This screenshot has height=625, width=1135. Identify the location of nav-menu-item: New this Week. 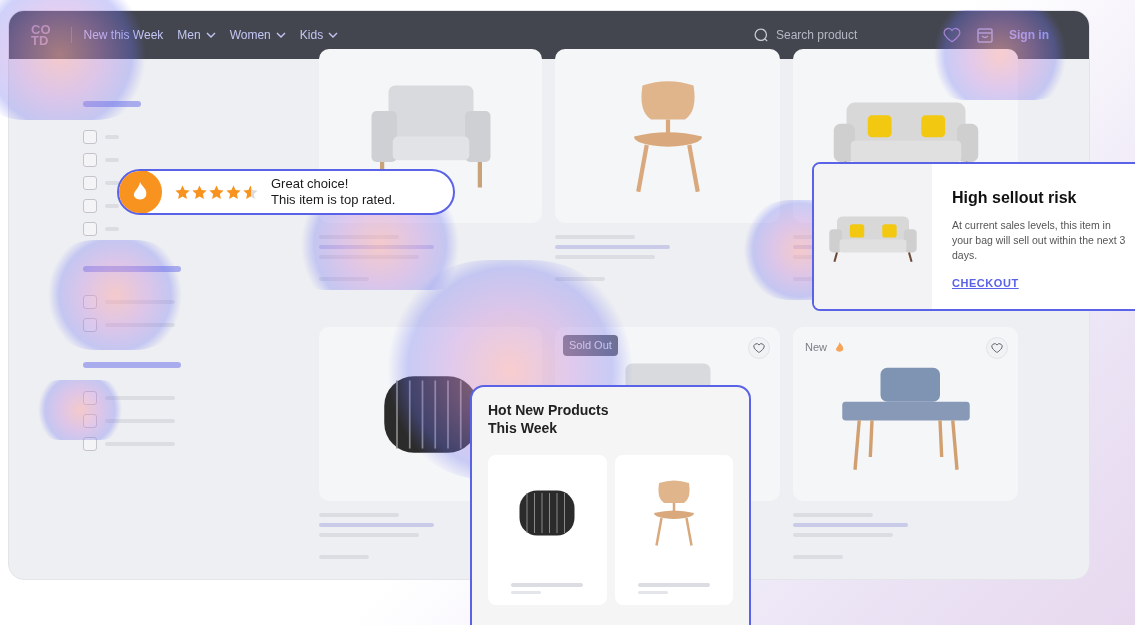
(123, 35).